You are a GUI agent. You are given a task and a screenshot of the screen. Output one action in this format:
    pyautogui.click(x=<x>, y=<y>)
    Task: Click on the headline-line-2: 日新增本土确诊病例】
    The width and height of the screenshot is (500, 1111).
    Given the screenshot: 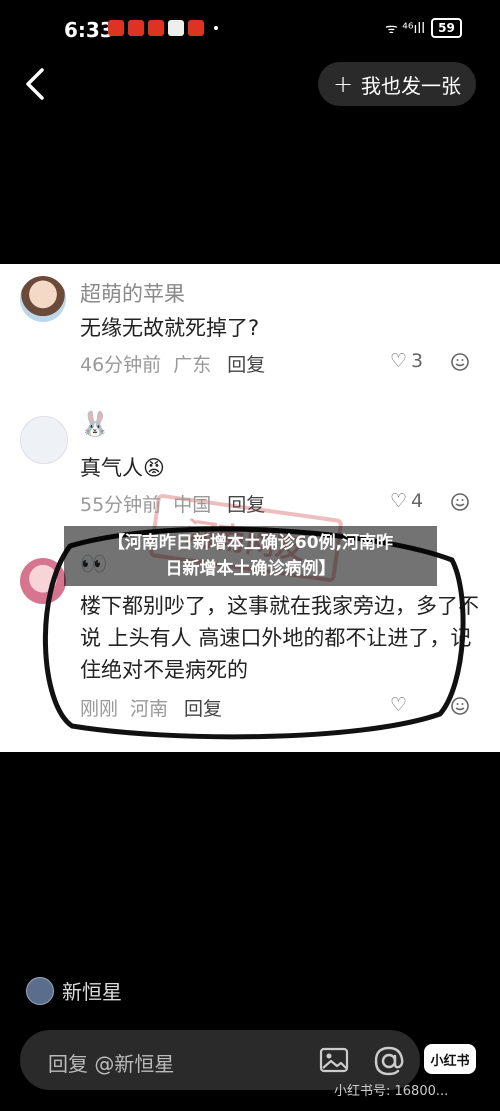 What is the action you would take?
    pyautogui.click(x=250, y=569)
    